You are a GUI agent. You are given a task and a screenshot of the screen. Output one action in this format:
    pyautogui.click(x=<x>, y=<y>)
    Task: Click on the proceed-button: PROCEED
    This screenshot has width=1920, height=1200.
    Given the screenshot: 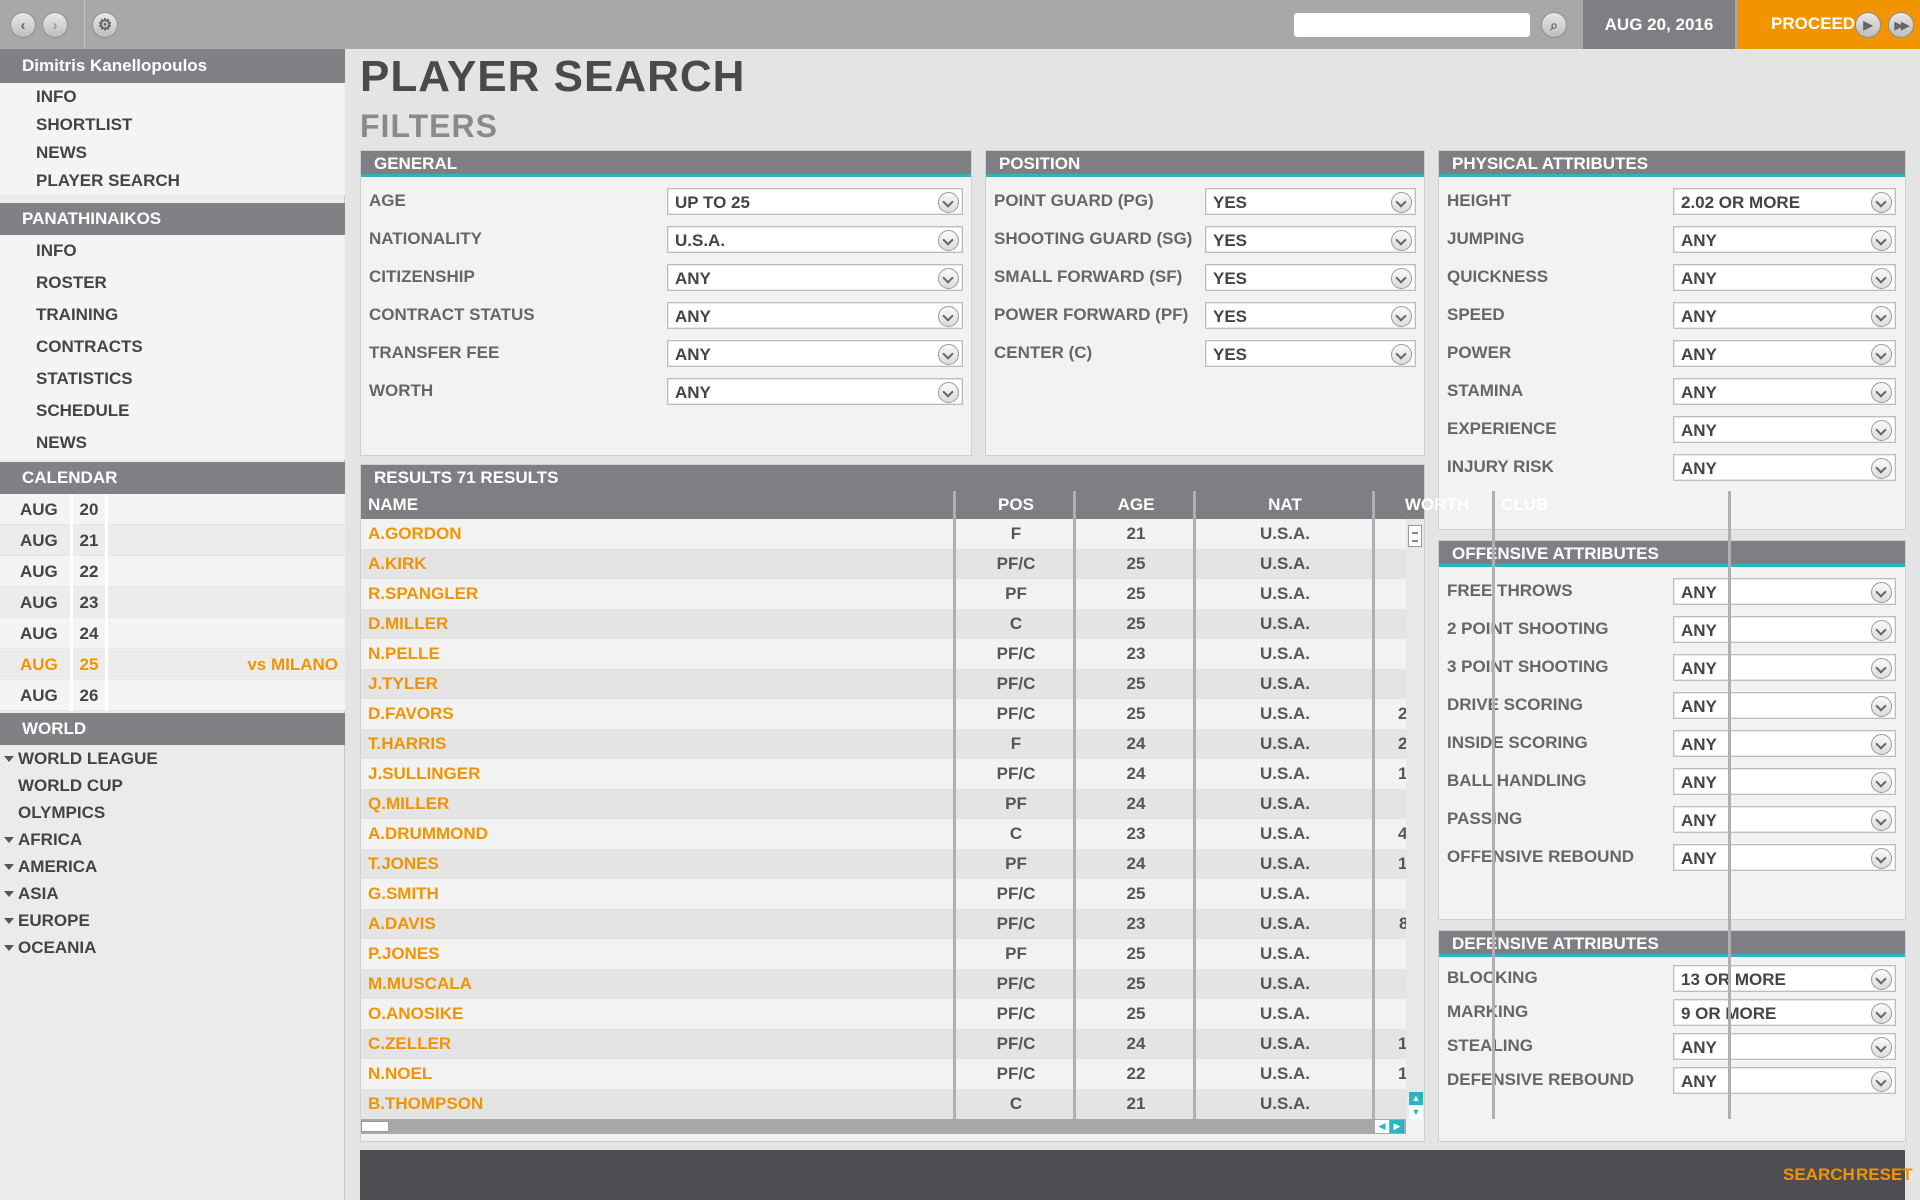 What is the action you would take?
    pyautogui.click(x=1813, y=24)
    